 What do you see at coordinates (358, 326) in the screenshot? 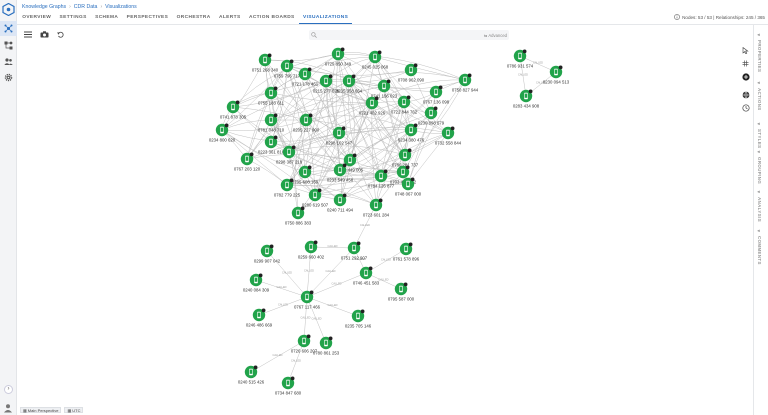
I see `node-label: 0235 705 146` at bounding box center [358, 326].